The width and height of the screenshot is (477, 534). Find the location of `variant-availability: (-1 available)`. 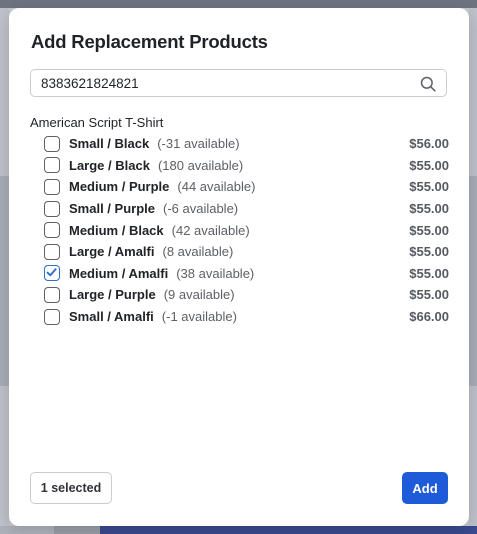

variant-availability: (-1 available) is located at coordinates (199, 317).